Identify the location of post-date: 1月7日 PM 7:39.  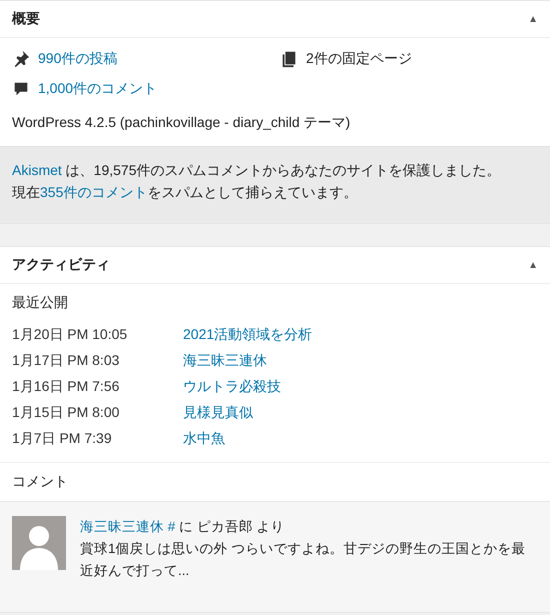
(62, 439).